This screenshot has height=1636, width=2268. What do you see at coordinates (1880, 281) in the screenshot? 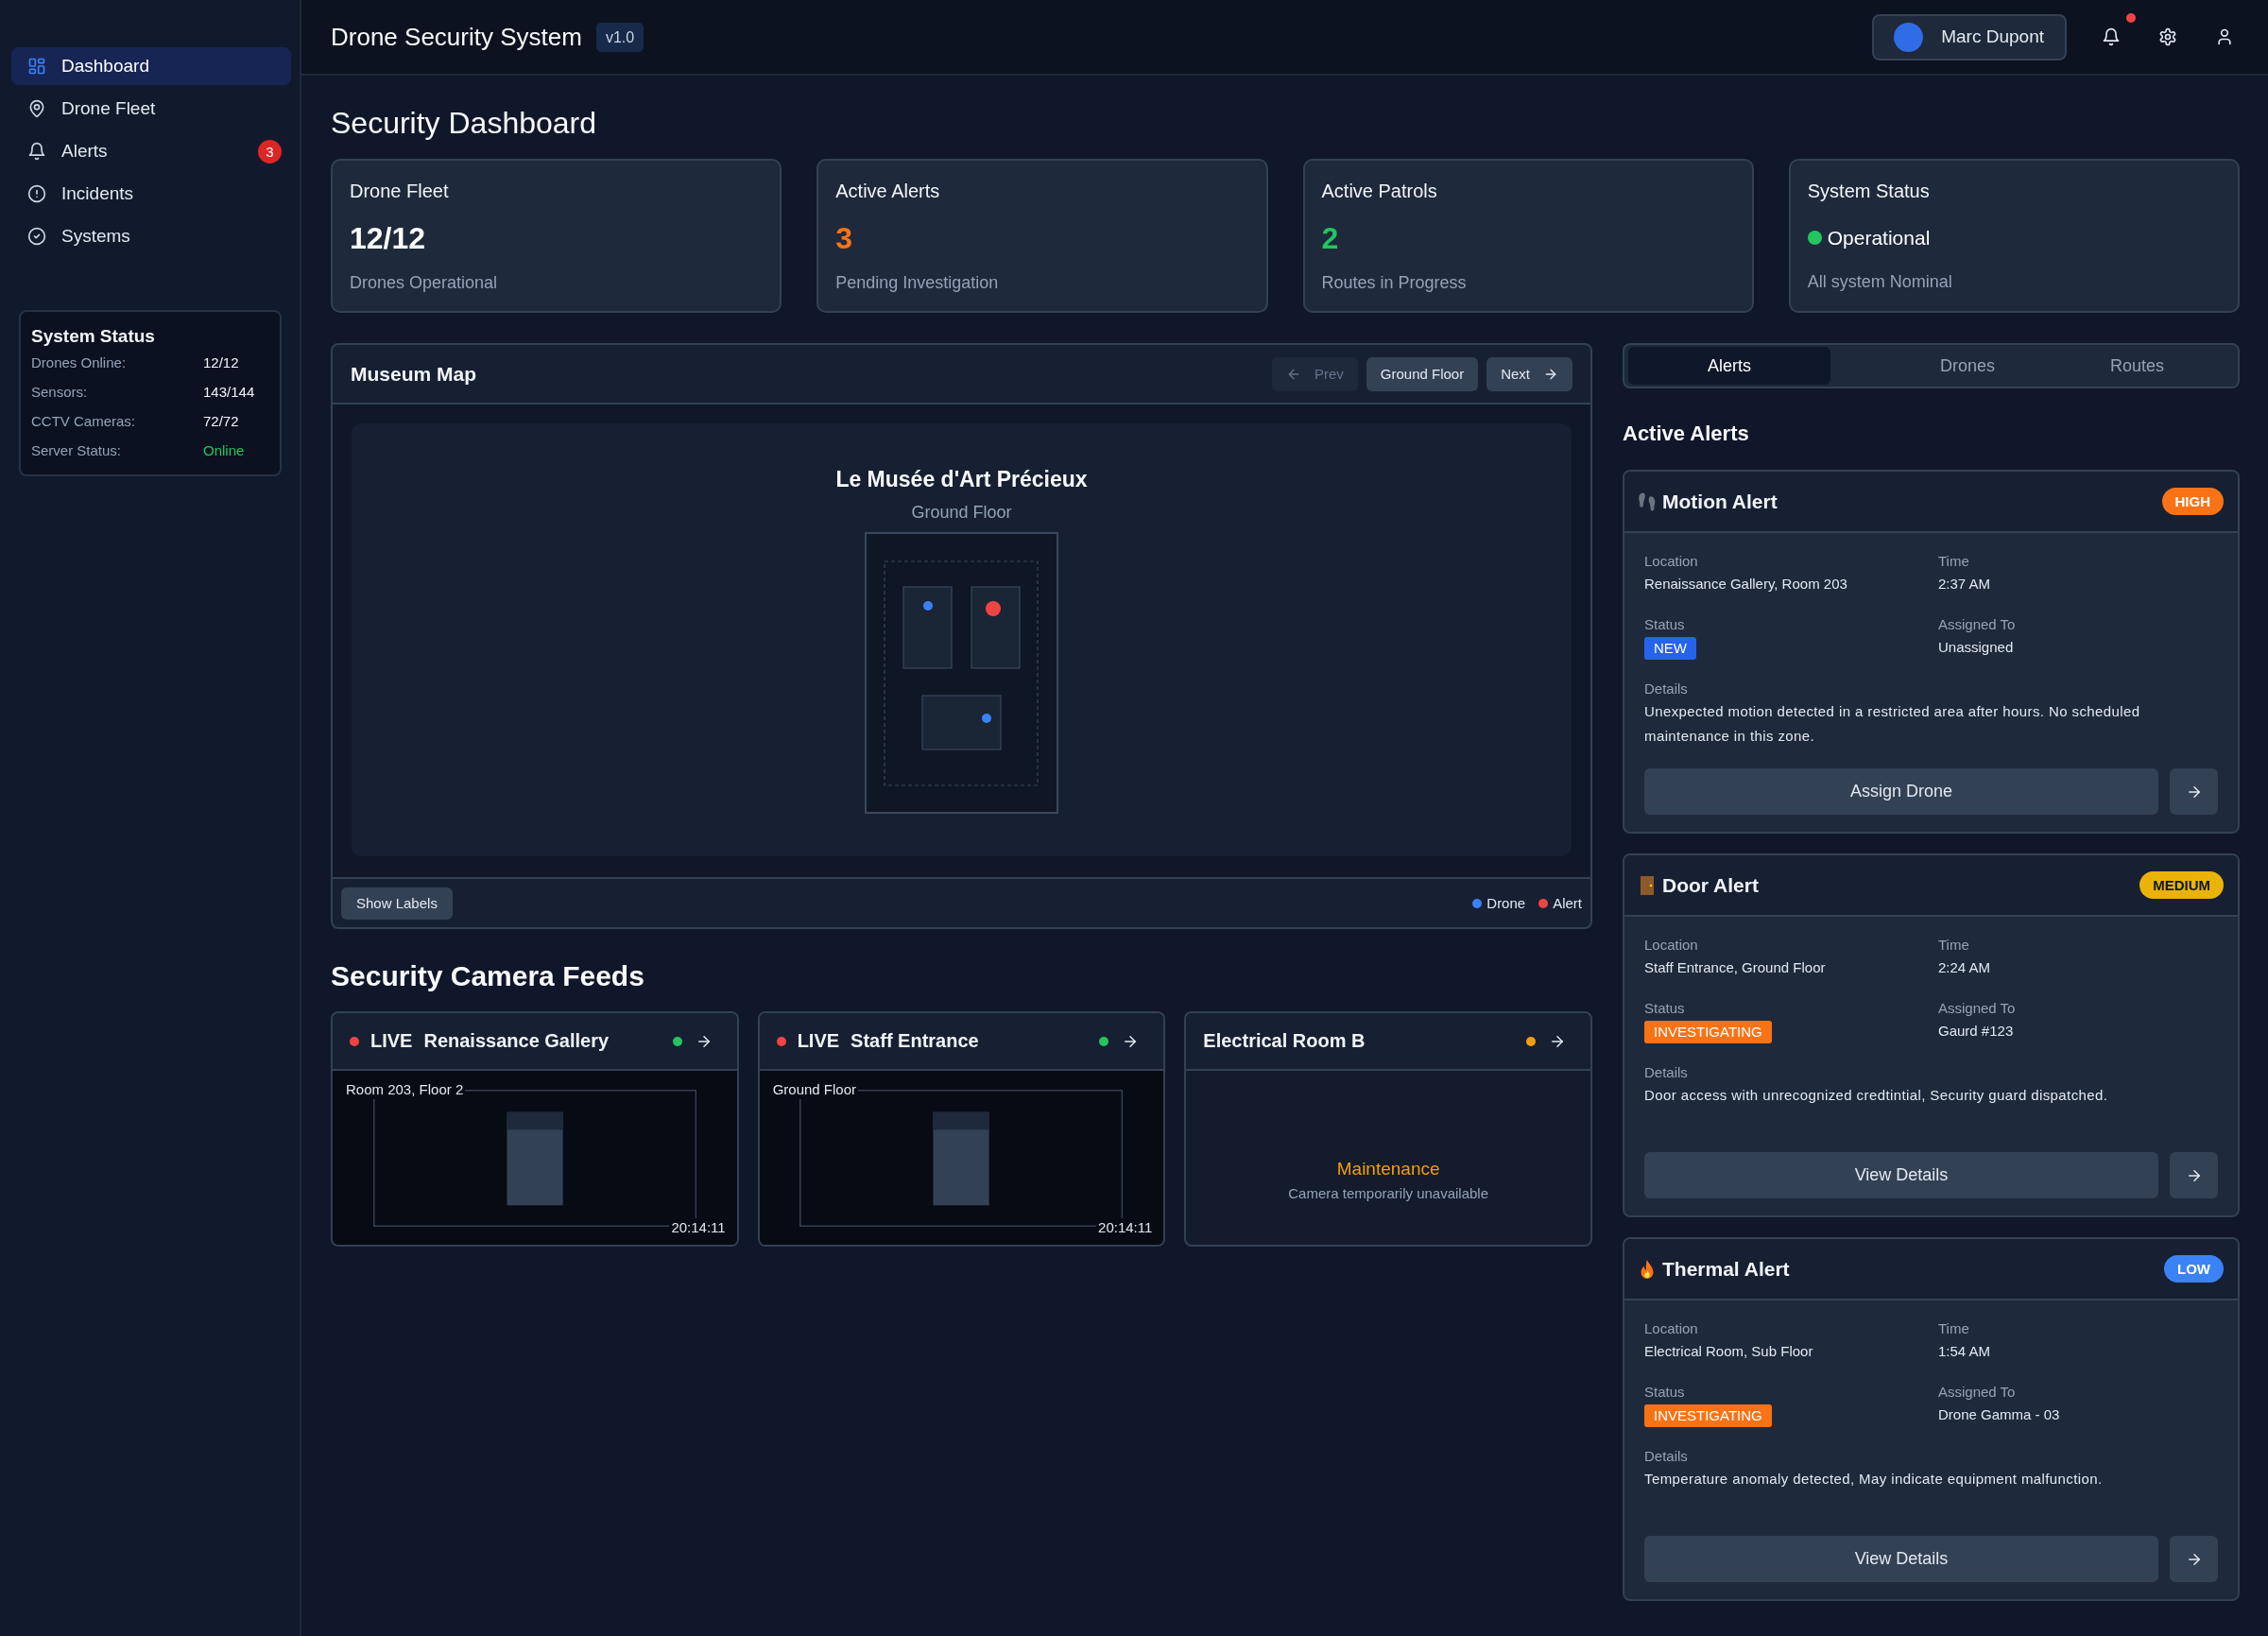
I see `stat-subtitle: All system Nominal` at bounding box center [1880, 281].